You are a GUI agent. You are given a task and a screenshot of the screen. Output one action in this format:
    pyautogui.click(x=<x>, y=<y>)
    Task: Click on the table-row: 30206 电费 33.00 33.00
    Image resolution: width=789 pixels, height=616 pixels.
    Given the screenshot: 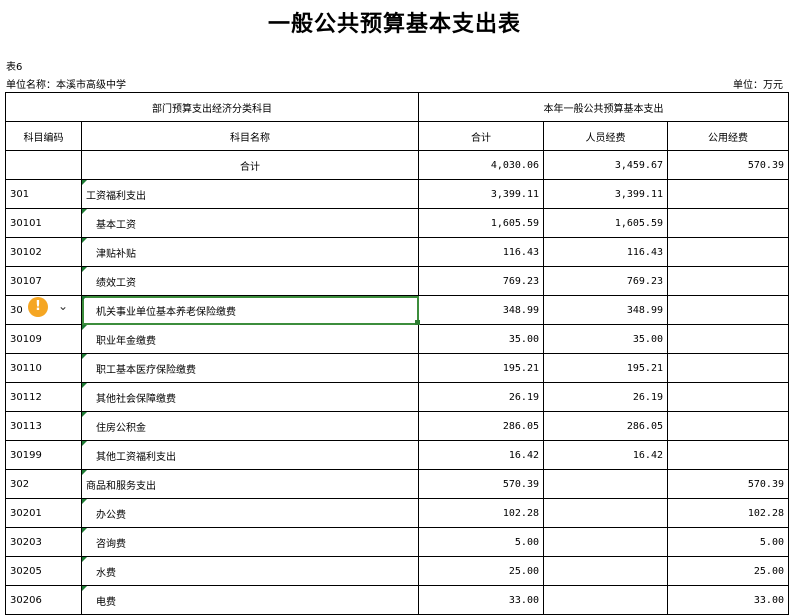 What is the action you would take?
    pyautogui.click(x=397, y=600)
    